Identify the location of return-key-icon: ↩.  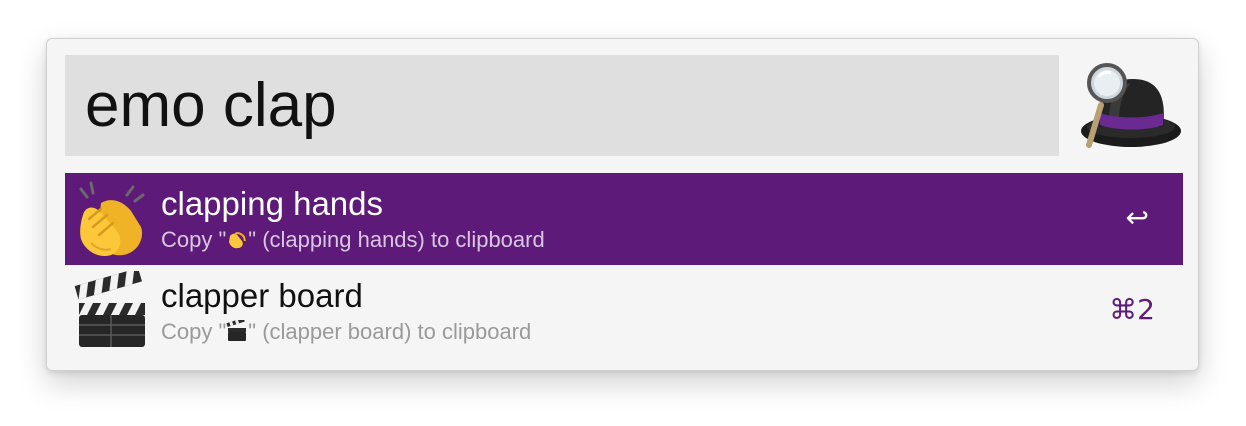
(1137, 217).